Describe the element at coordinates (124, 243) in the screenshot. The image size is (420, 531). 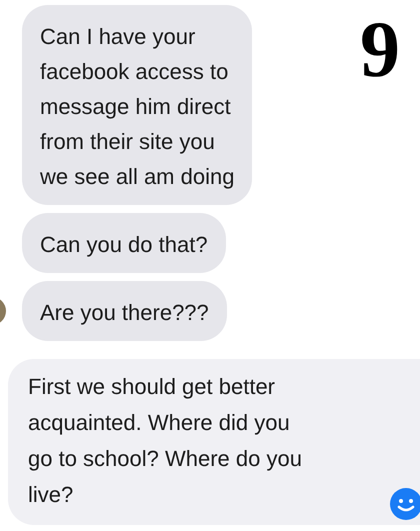
I see `message-bubble: Can you do that?` at that location.